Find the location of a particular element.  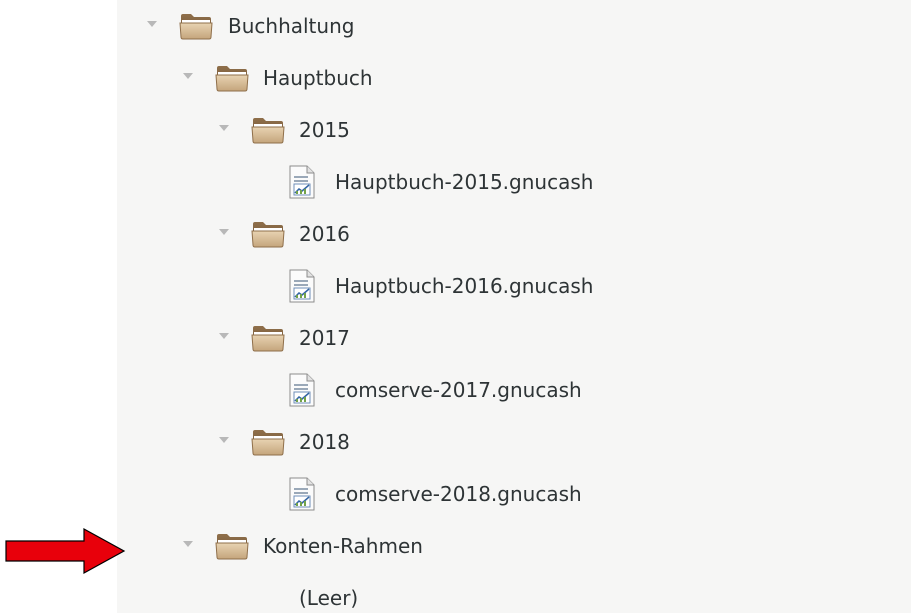

tree-label: 2018 is located at coordinates (324, 442).